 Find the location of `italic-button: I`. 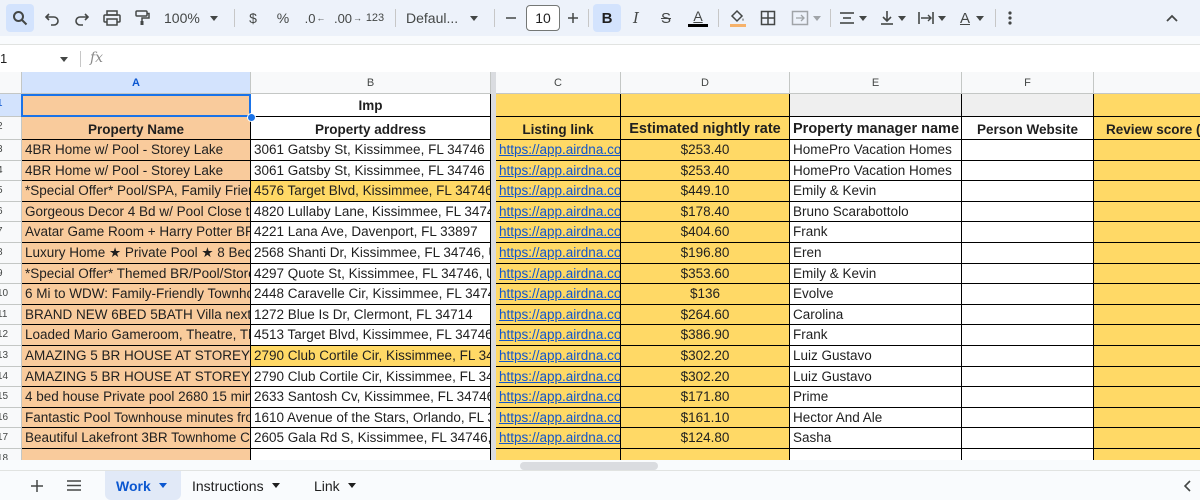

italic-button: I is located at coordinates (636, 18).